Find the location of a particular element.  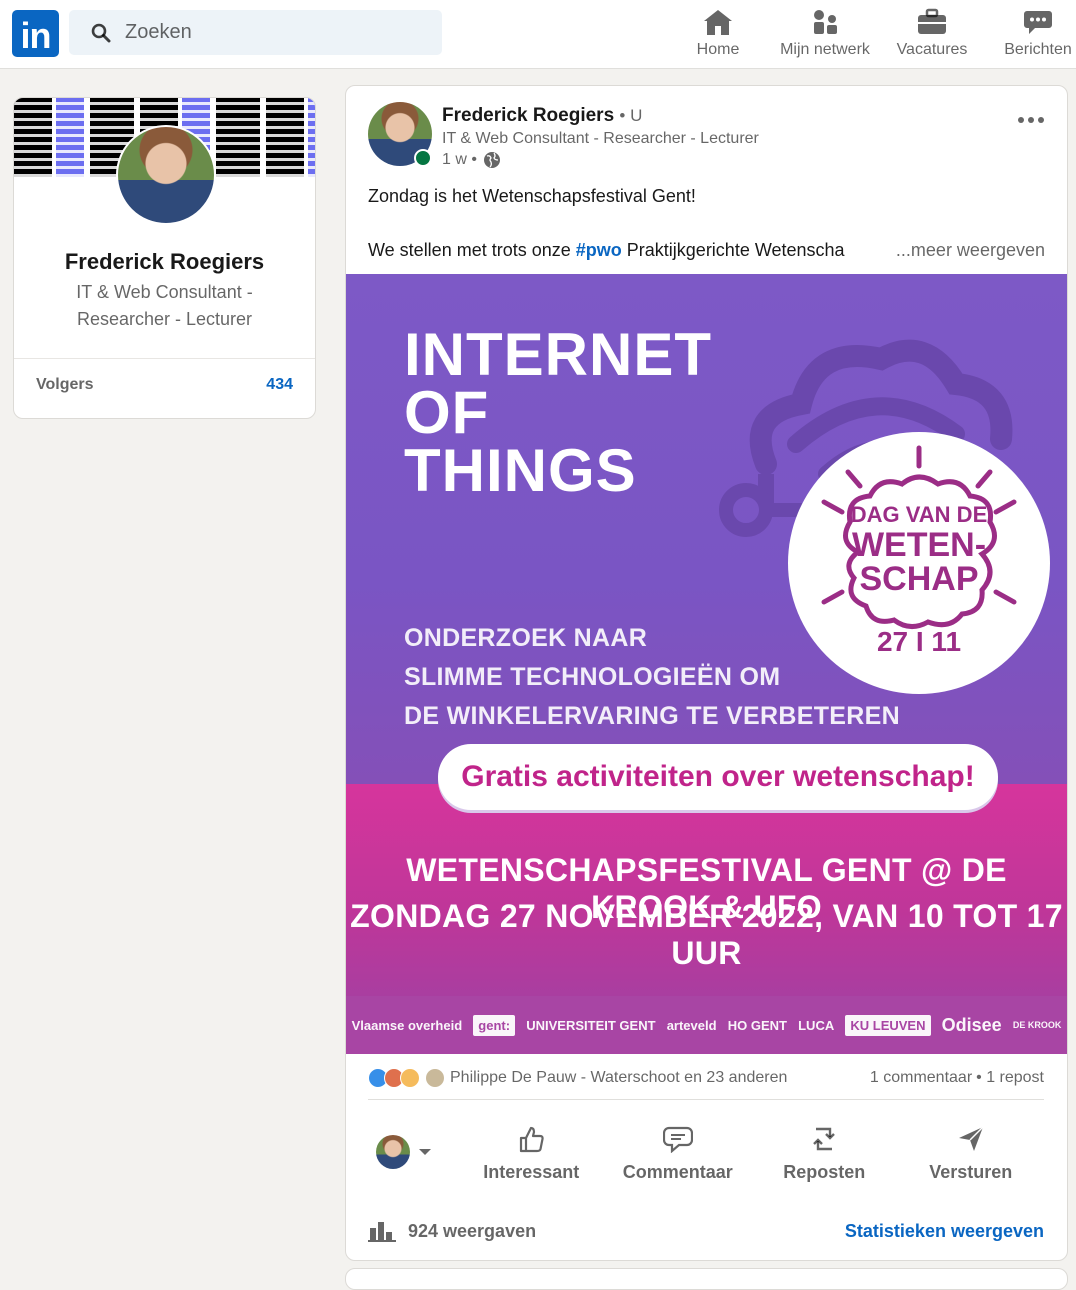

post-text-line1: Zondag is het Wetenschapsfestival Gent! is located at coordinates (532, 196).